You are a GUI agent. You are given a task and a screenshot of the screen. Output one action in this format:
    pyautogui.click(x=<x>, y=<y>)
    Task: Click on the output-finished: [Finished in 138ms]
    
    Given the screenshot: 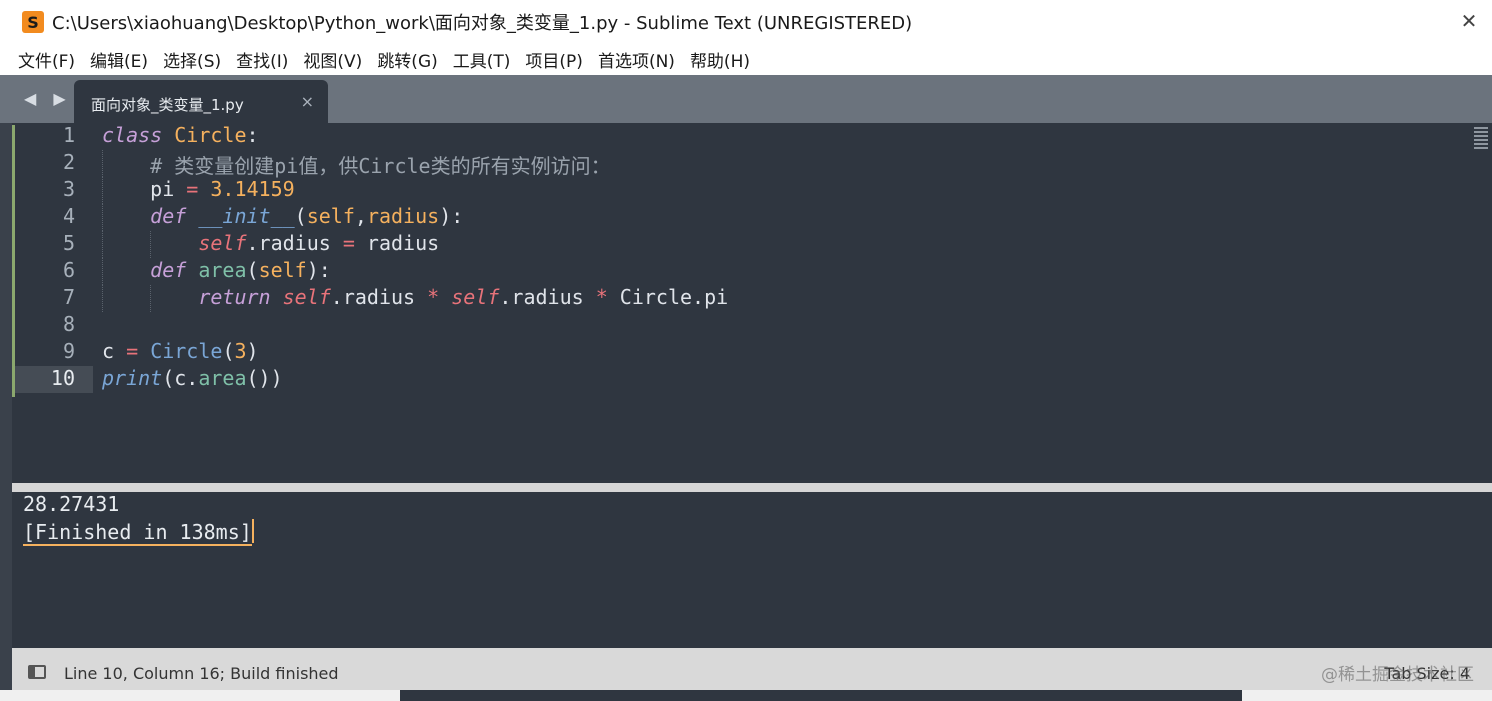 What is the action you would take?
    pyautogui.click(x=137, y=533)
    